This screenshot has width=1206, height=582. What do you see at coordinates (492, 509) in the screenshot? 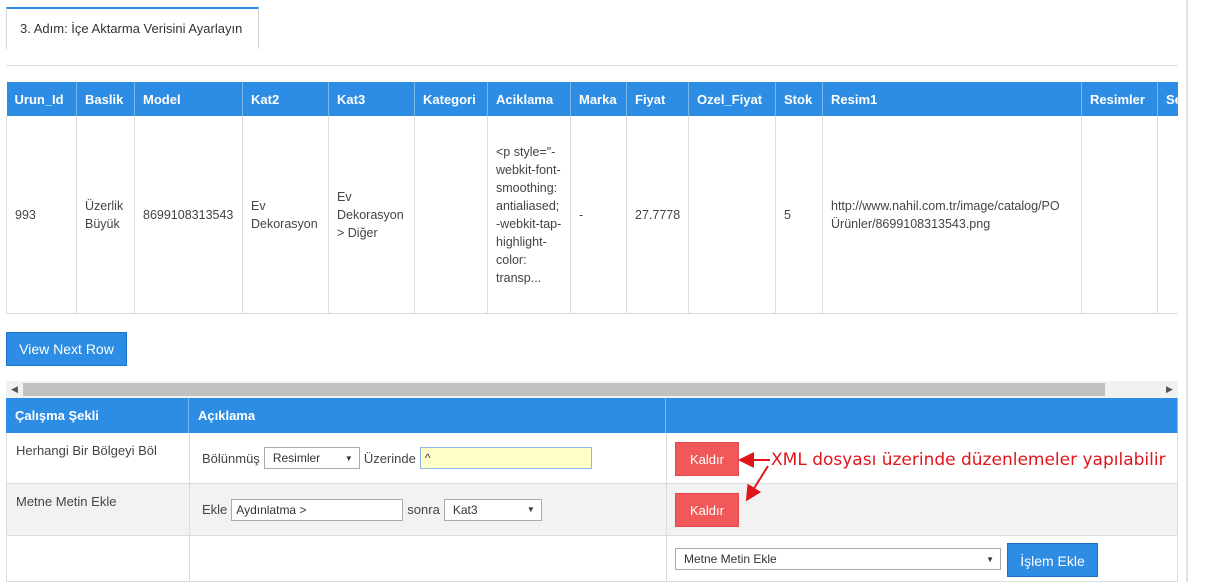
I see `column-select: Kat3 ▼` at bounding box center [492, 509].